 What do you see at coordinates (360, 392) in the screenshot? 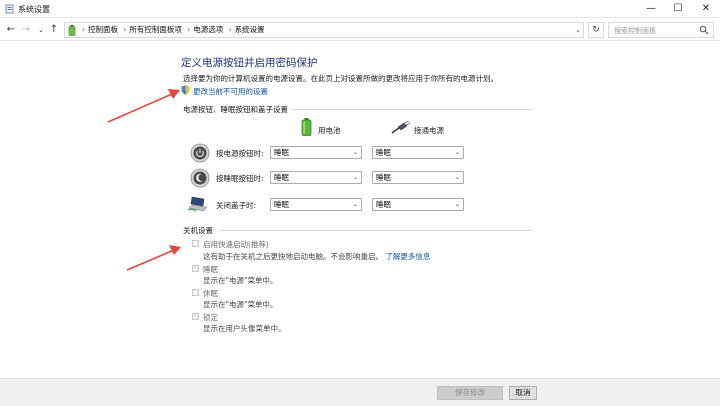
I see `footer-bar: 保存修改 取消` at bounding box center [360, 392].